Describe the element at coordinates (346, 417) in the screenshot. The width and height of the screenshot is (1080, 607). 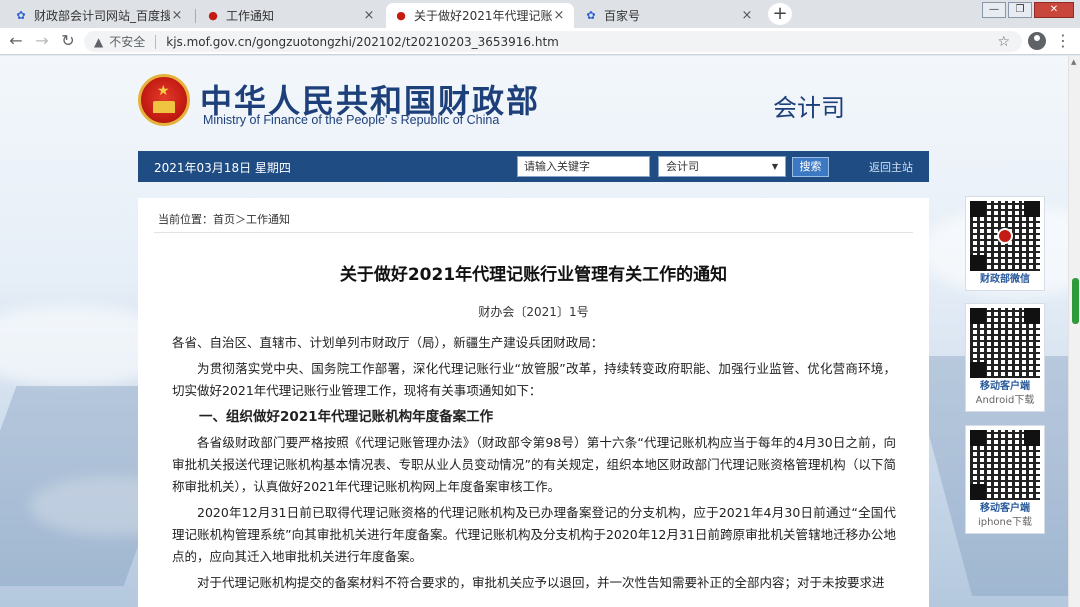
I see `section-heading: 一、组织做好2021年代理记账机构年度备案工作` at that location.